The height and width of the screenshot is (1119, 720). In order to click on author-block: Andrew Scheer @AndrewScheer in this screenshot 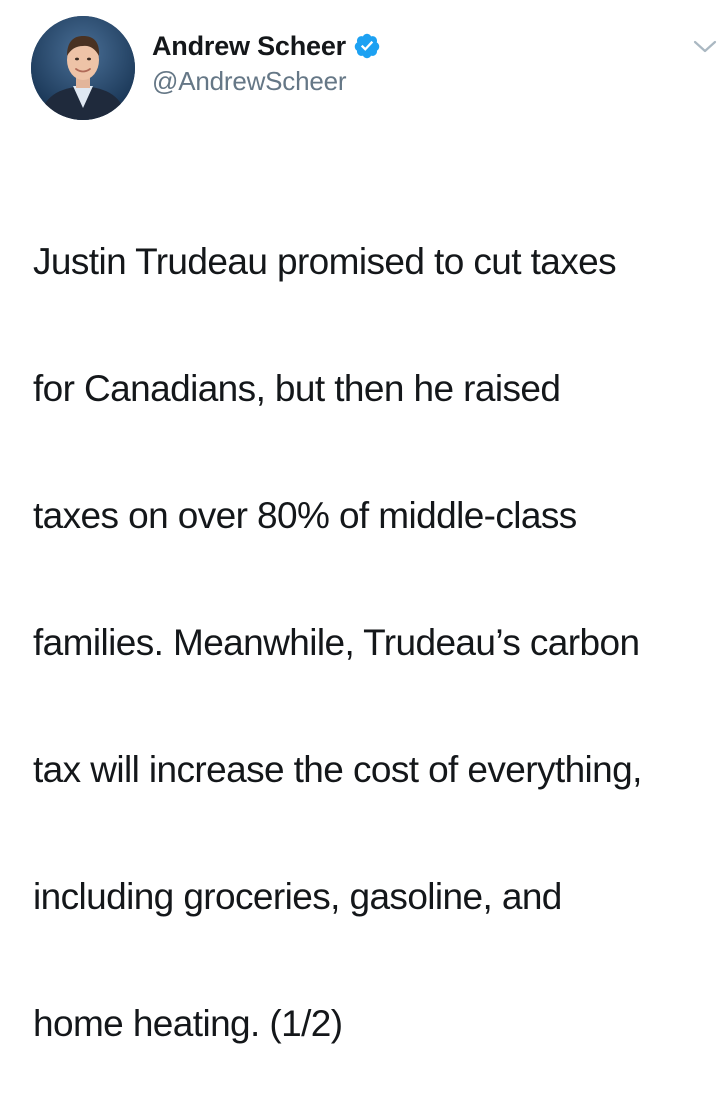, I will do `click(266, 62)`.